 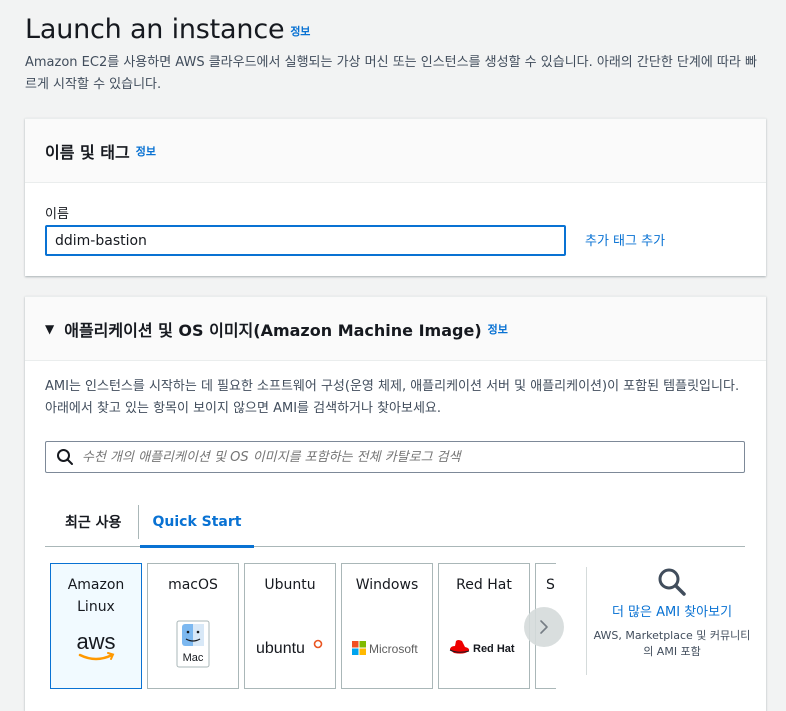 What do you see at coordinates (498, 329) in the screenshot?
I see `ami-info-link: 정보` at bounding box center [498, 329].